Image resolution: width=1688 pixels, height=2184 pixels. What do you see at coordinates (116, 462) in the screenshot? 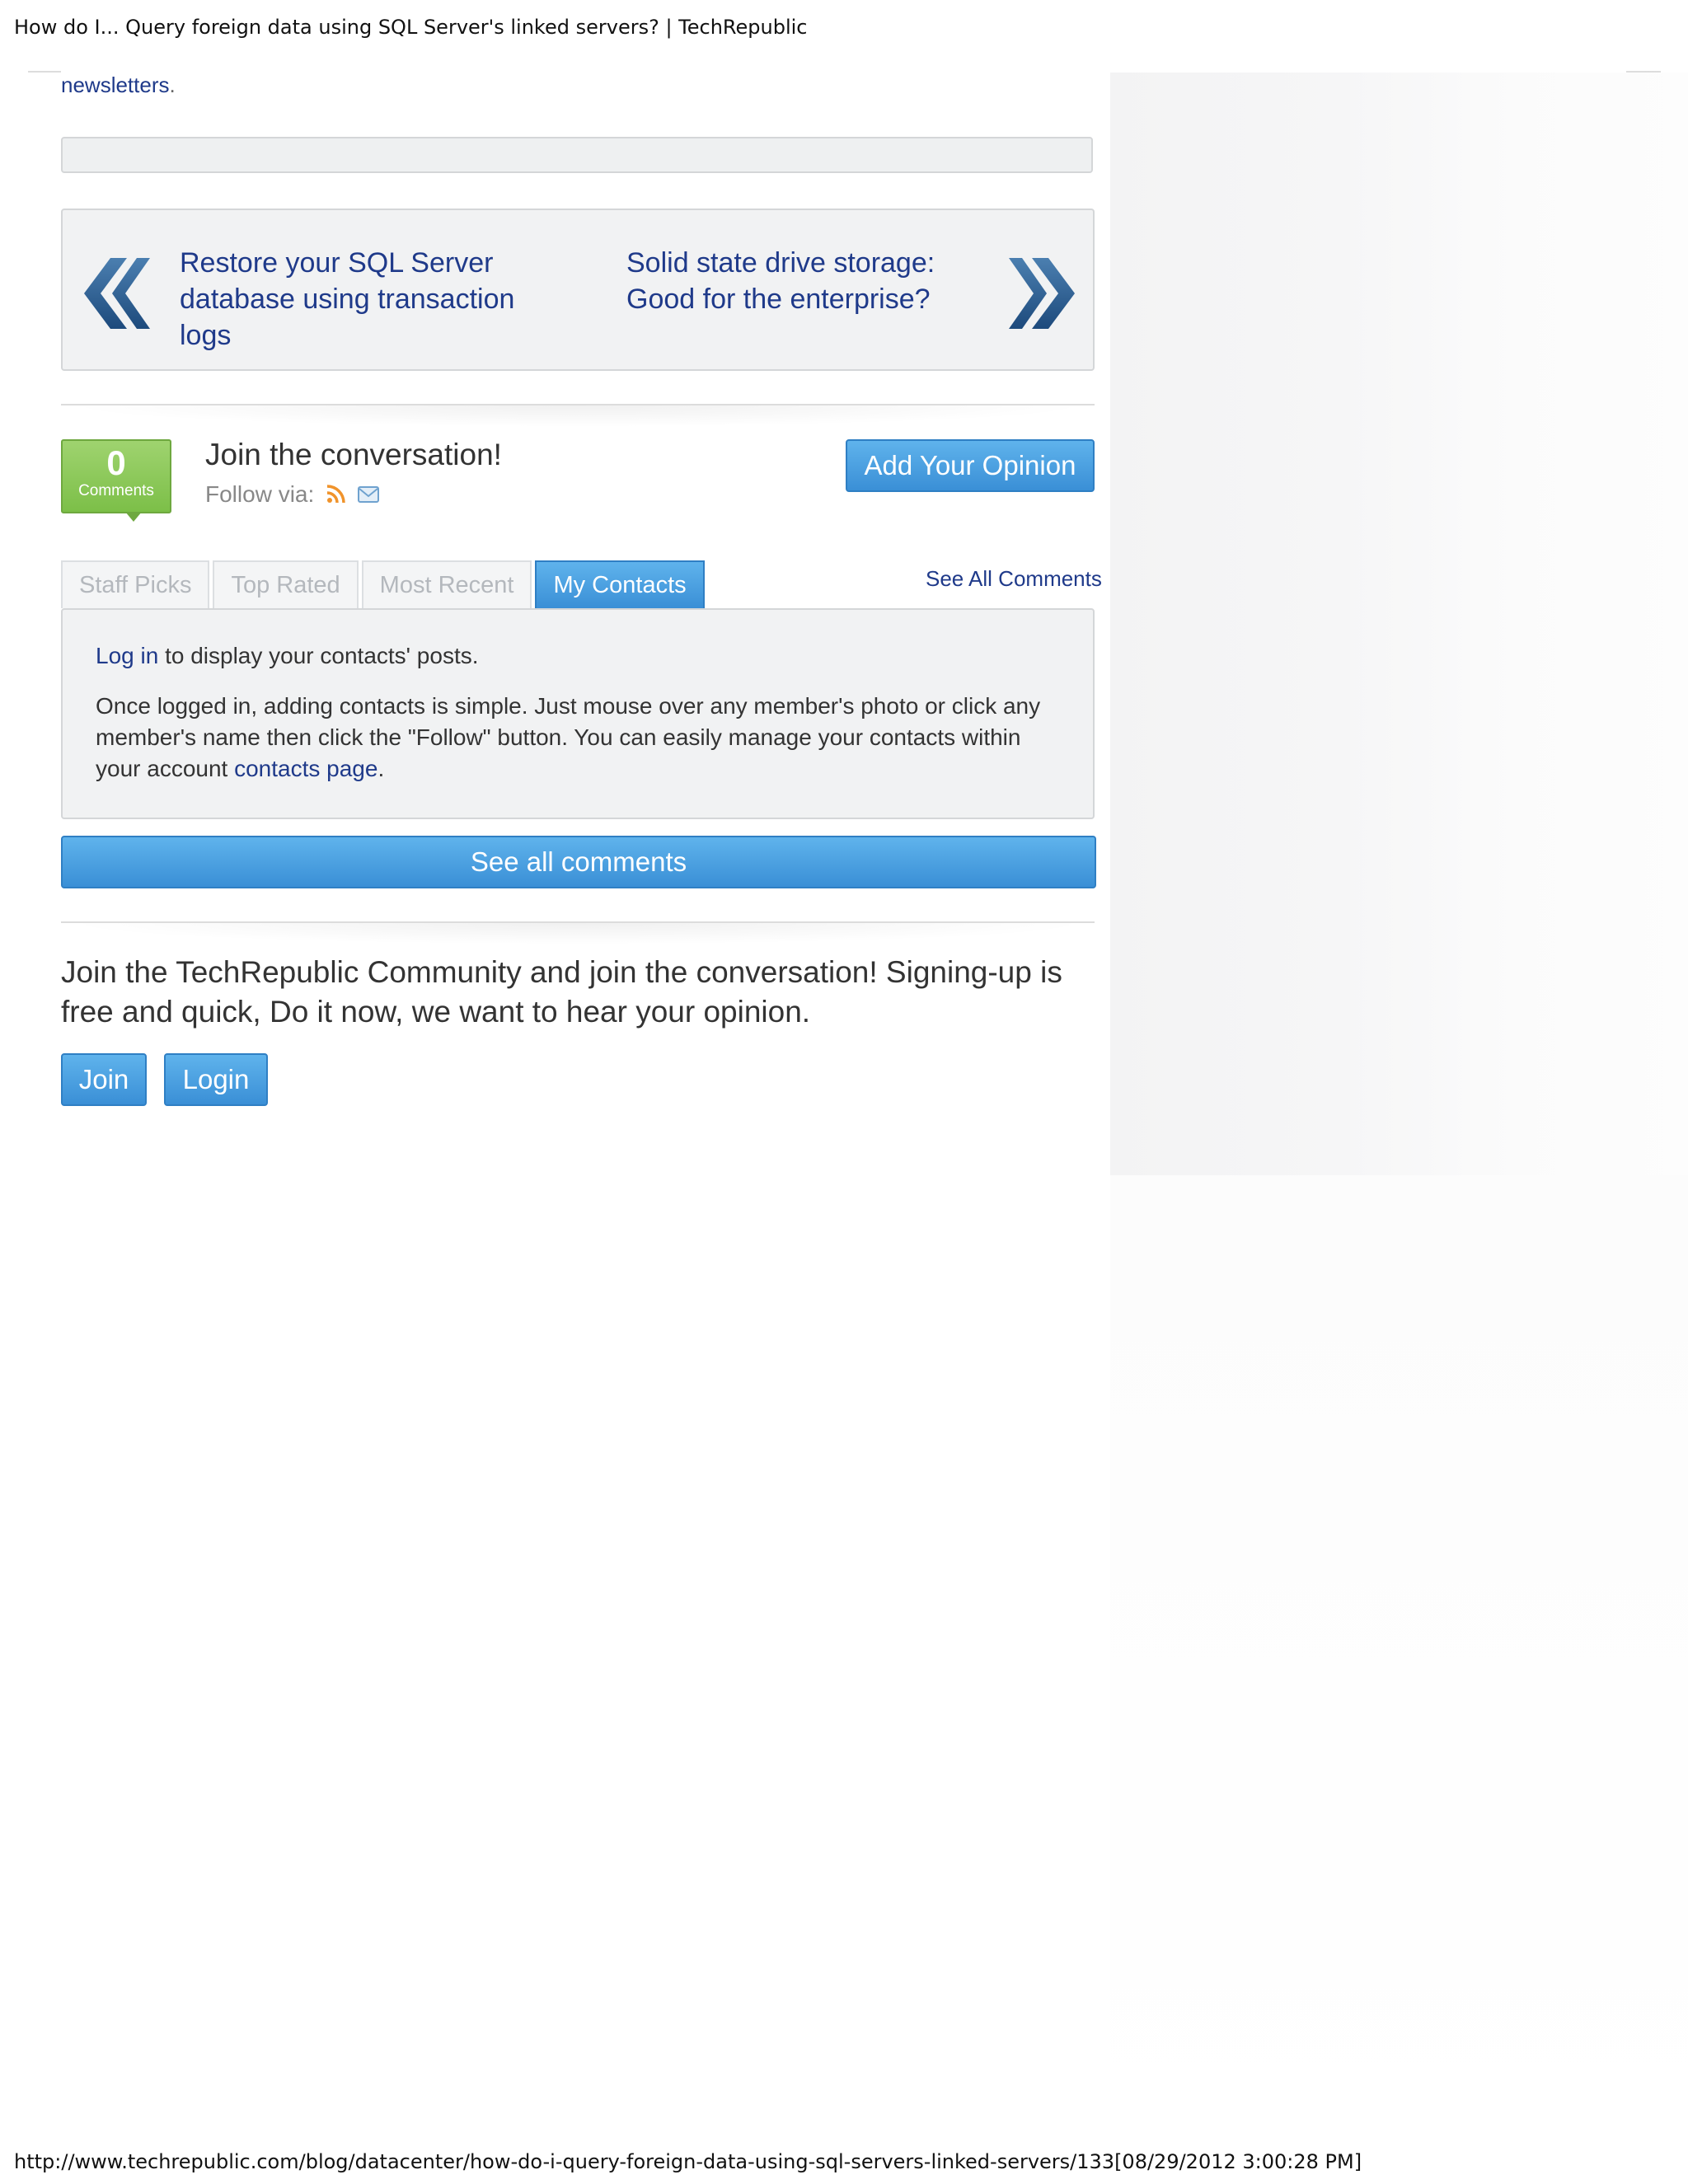
I see `comment-count: 0` at bounding box center [116, 462].